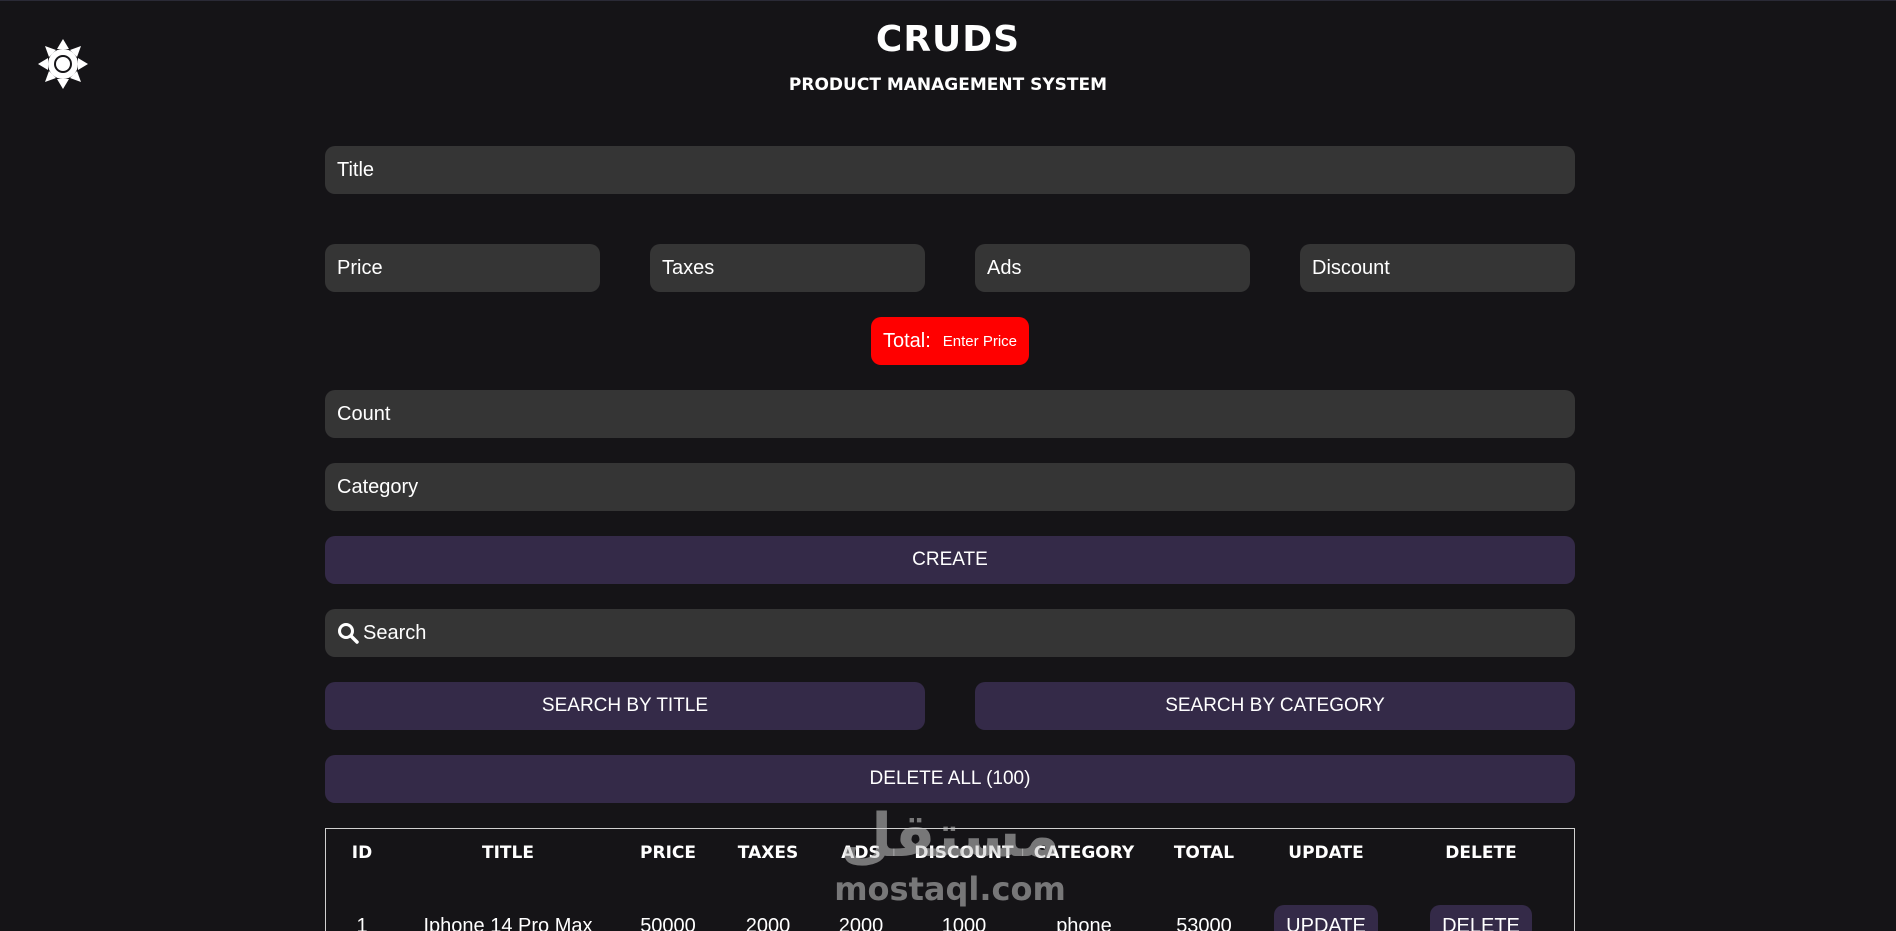  Describe the element at coordinates (625, 706) in the screenshot. I see `search-by-title-button: SEARCH BY TITLE` at that location.